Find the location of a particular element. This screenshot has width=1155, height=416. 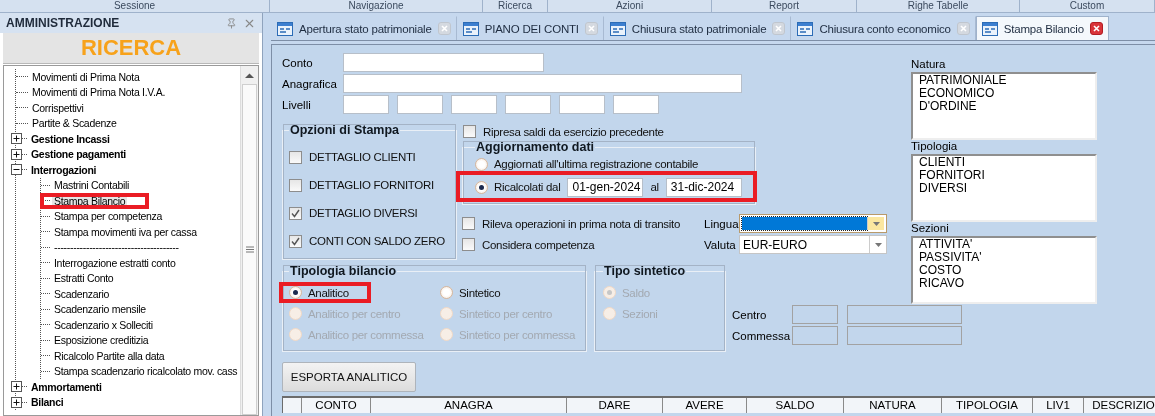

arrow-up-icon is located at coordinates (249, 76).